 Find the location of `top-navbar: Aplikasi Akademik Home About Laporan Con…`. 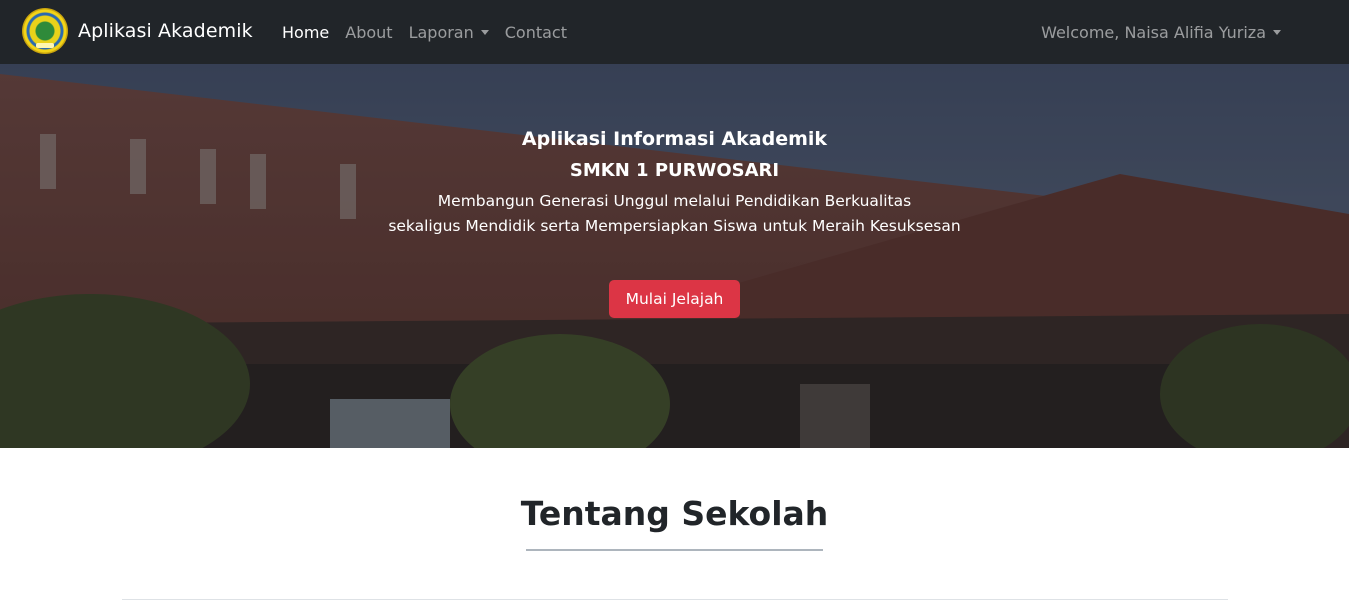

top-navbar: Aplikasi Akademik Home About Laporan Con… is located at coordinates (674, 32).